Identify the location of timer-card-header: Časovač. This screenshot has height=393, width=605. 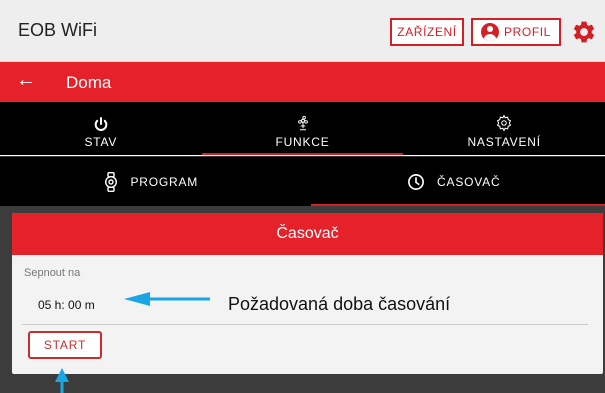
(307, 234).